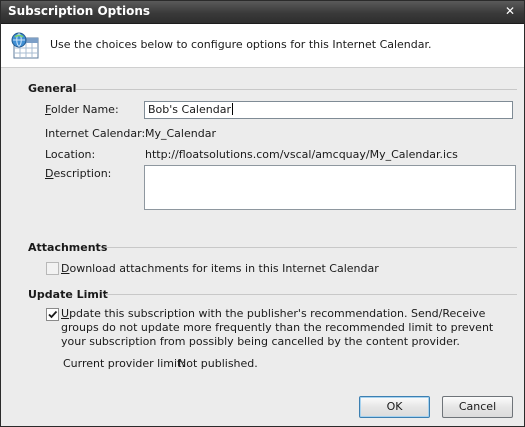 This screenshot has width=525, height=427. Describe the element at coordinates (52, 88) in the screenshot. I see `general-section-title: General` at that location.